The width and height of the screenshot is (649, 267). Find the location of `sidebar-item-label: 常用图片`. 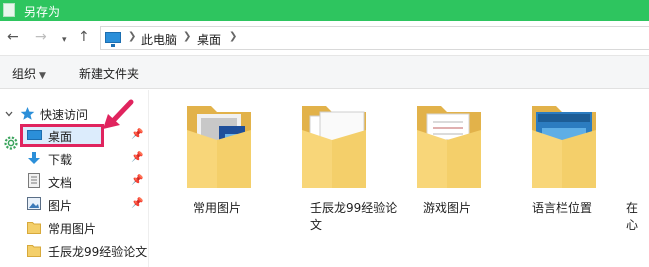

sidebar-item-label: 常用图片 is located at coordinates (72, 229).